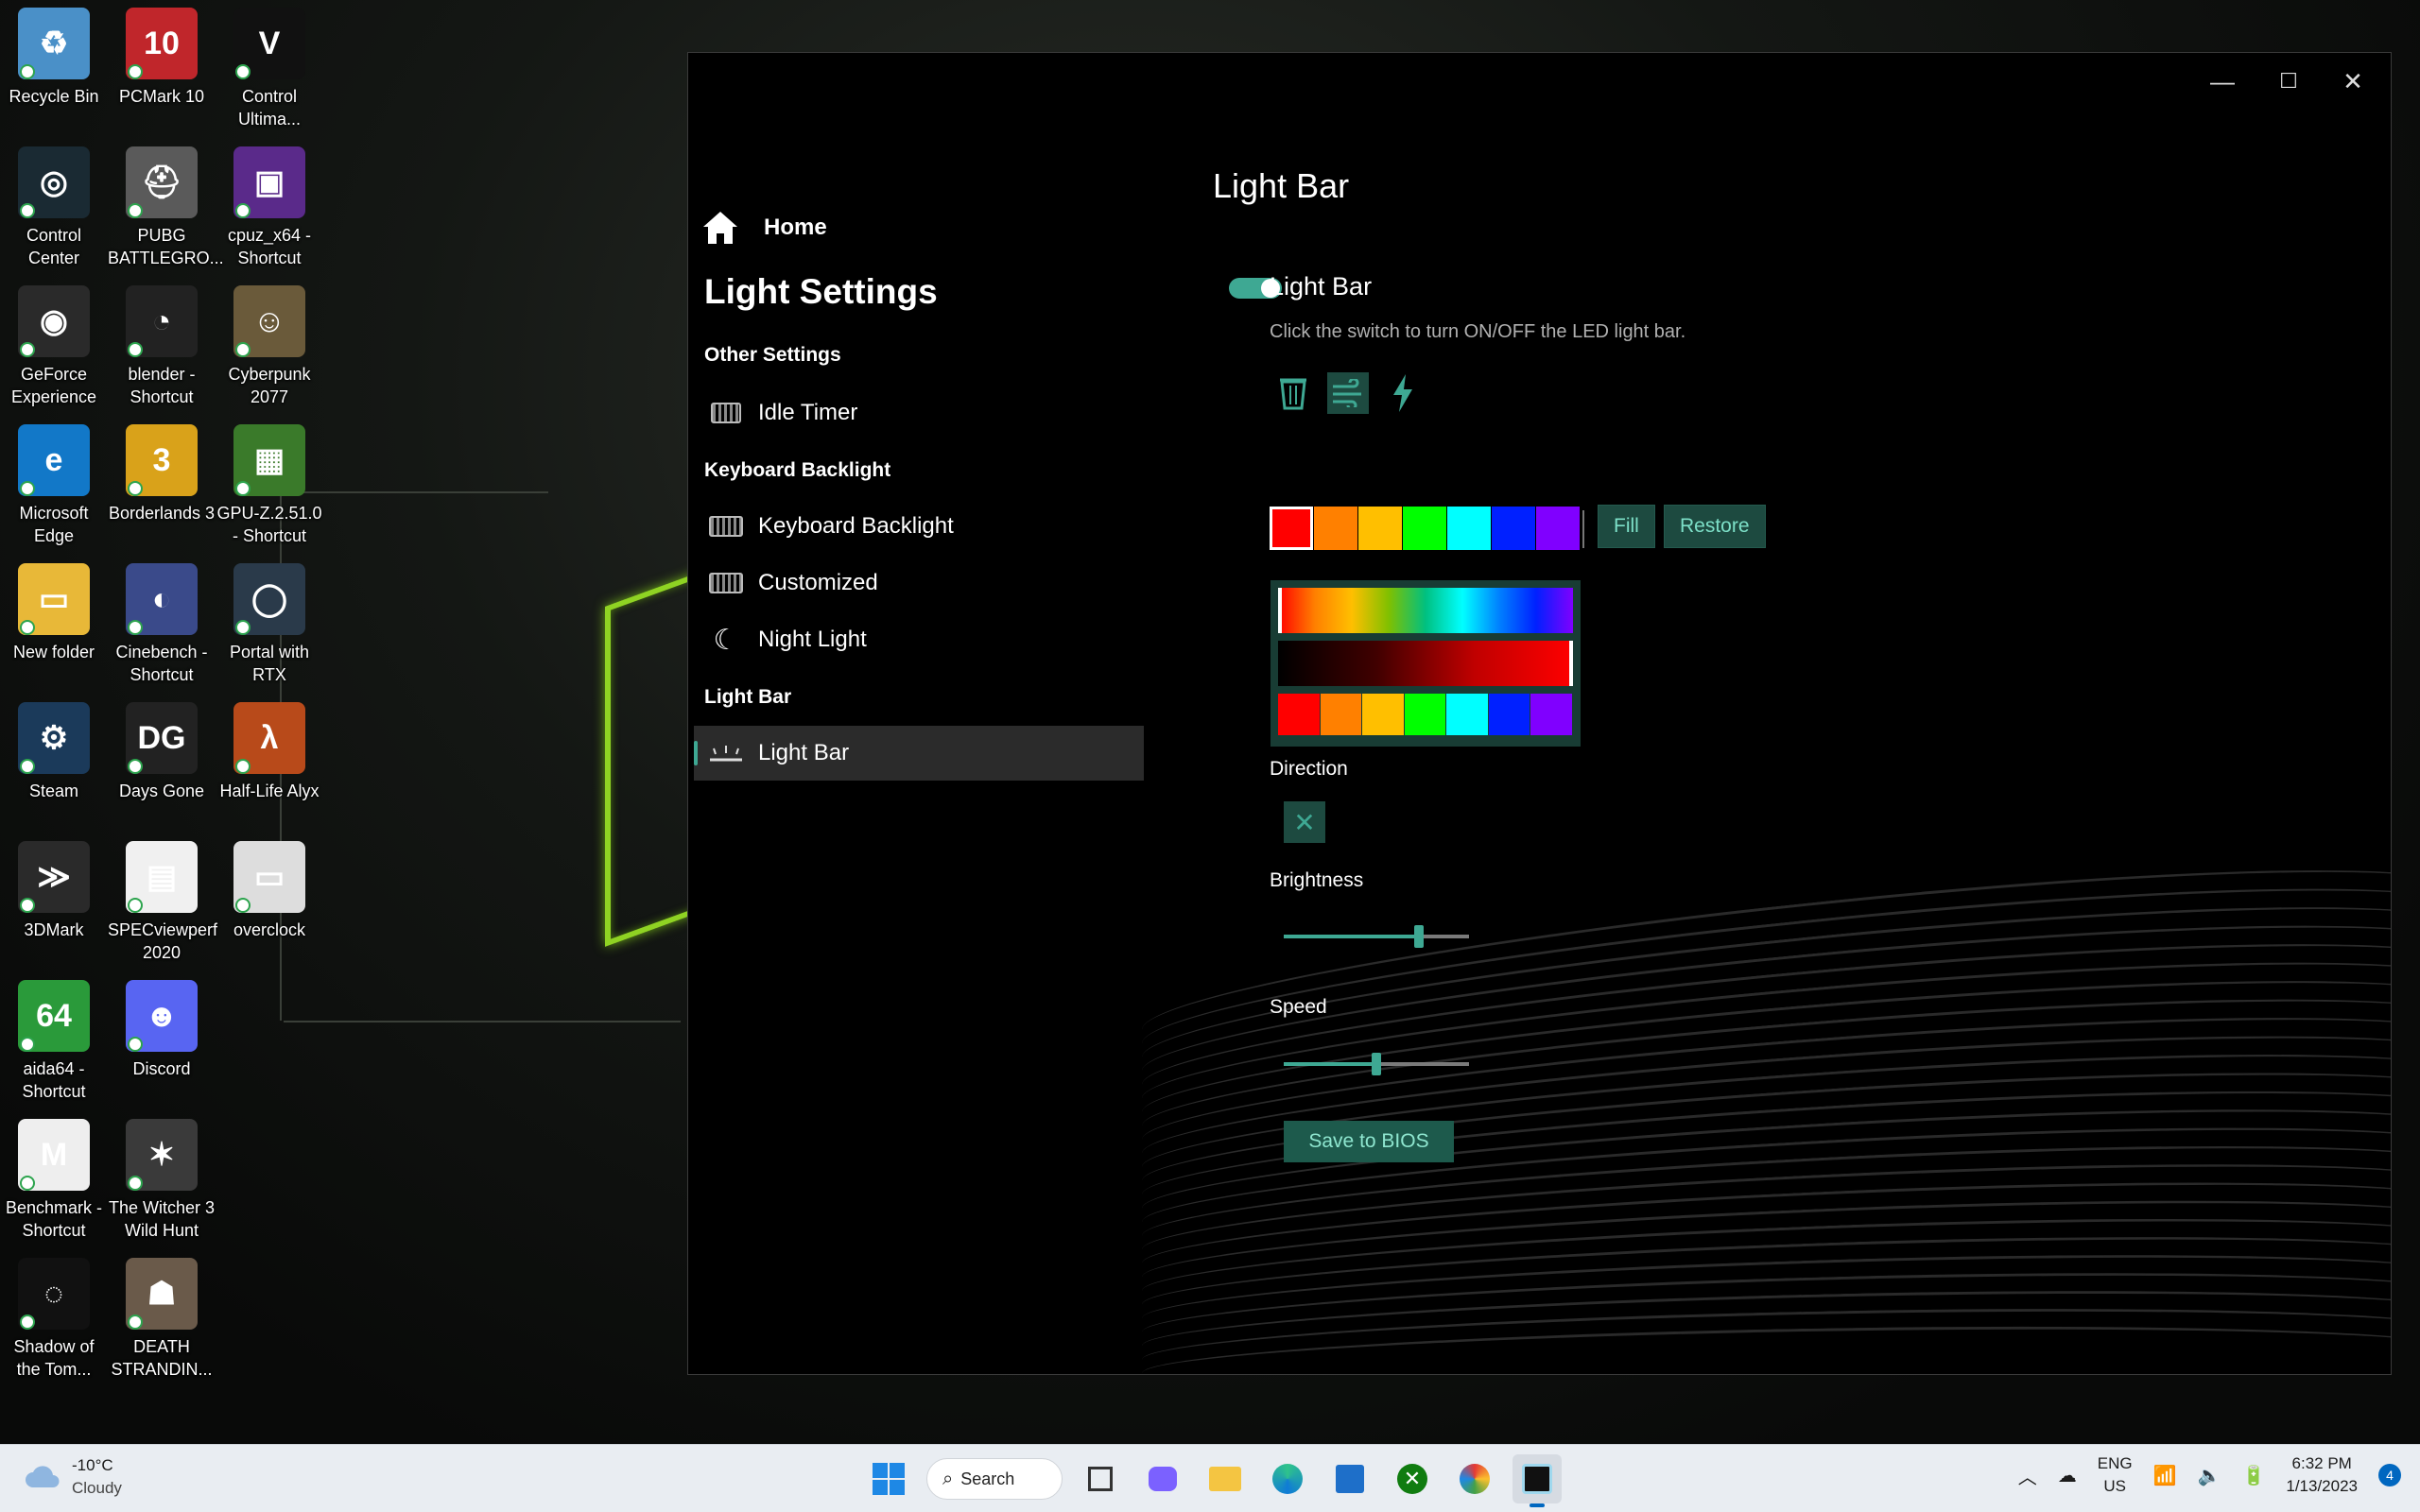 The image size is (2420, 1512). Describe the element at coordinates (2389, 1475) in the screenshot. I see `notification-badge: 4` at that location.